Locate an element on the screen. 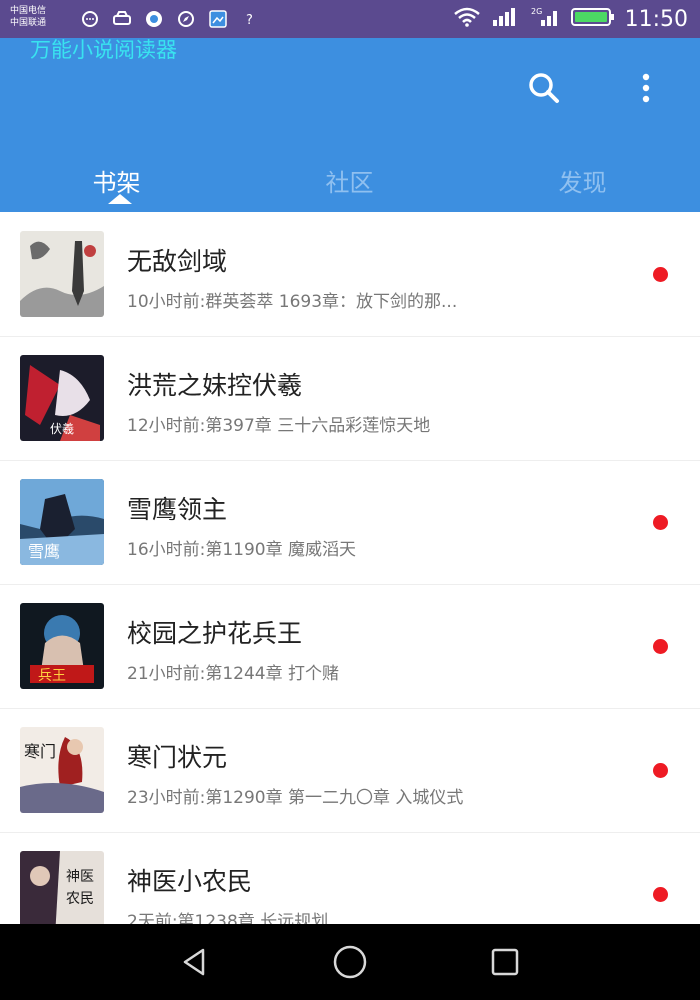 The image size is (700, 1000). signal-hd-icon is located at coordinates (506, 19).